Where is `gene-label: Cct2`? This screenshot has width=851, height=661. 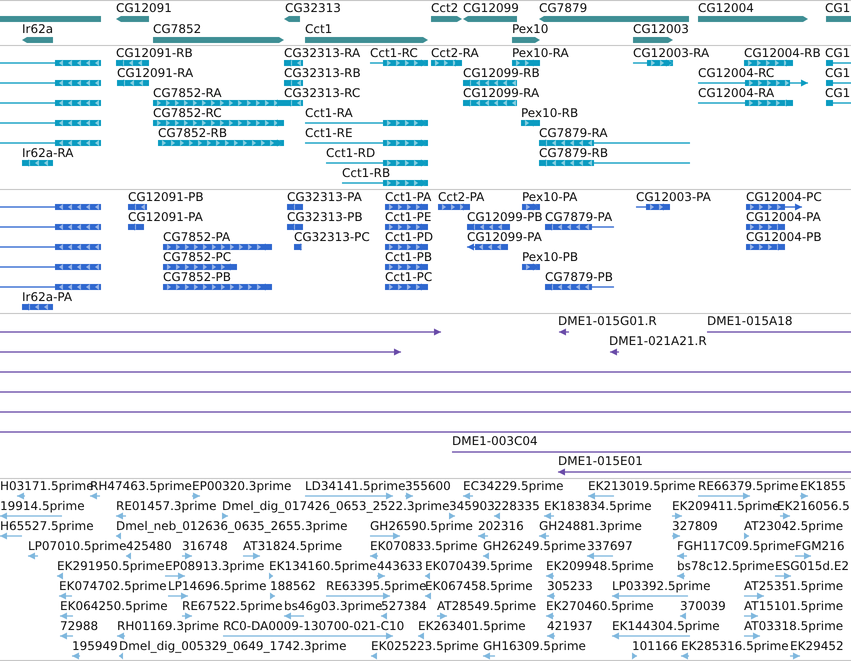 gene-label: Cct2 is located at coordinates (444, 8).